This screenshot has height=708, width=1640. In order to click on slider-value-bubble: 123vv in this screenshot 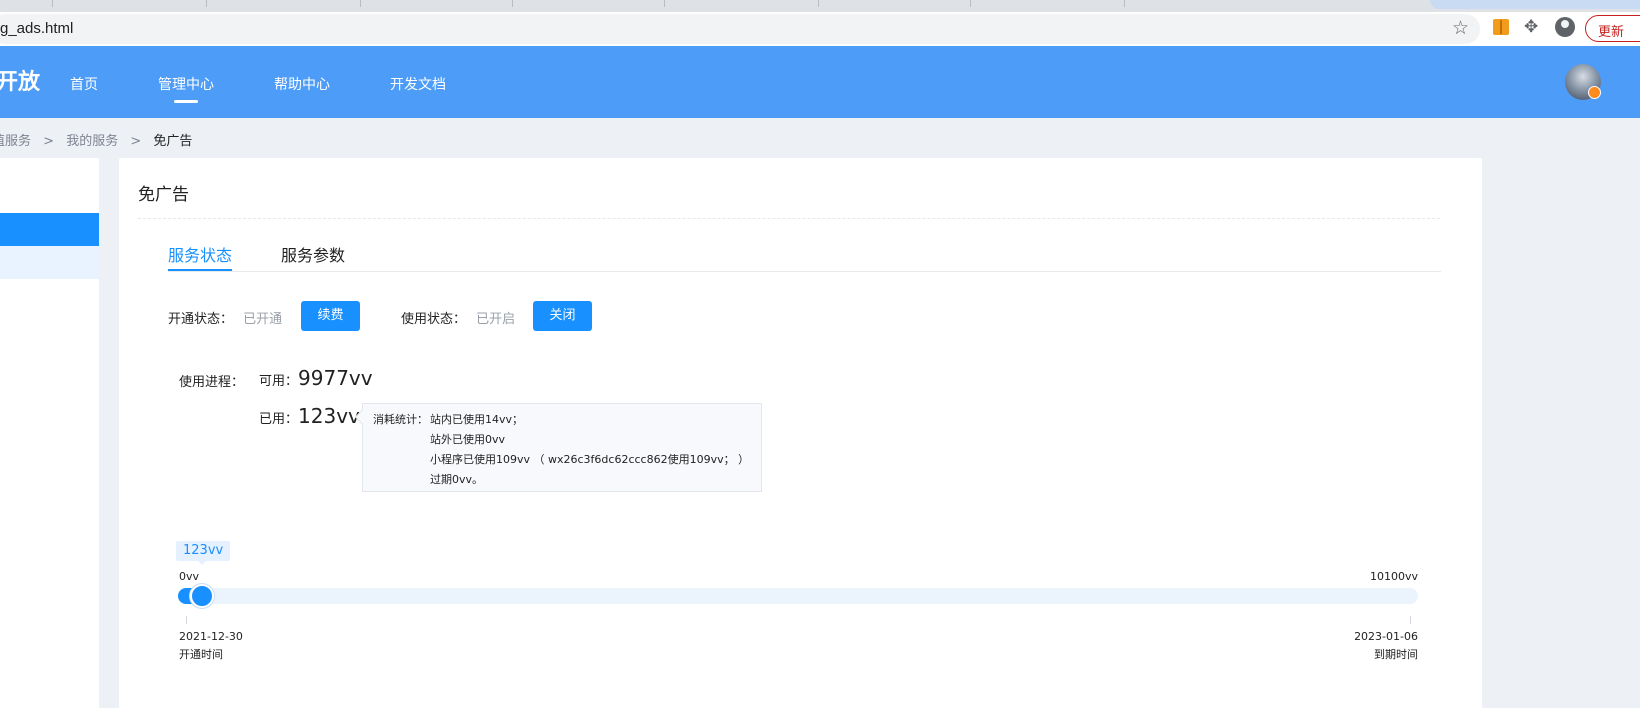, I will do `click(203, 553)`.